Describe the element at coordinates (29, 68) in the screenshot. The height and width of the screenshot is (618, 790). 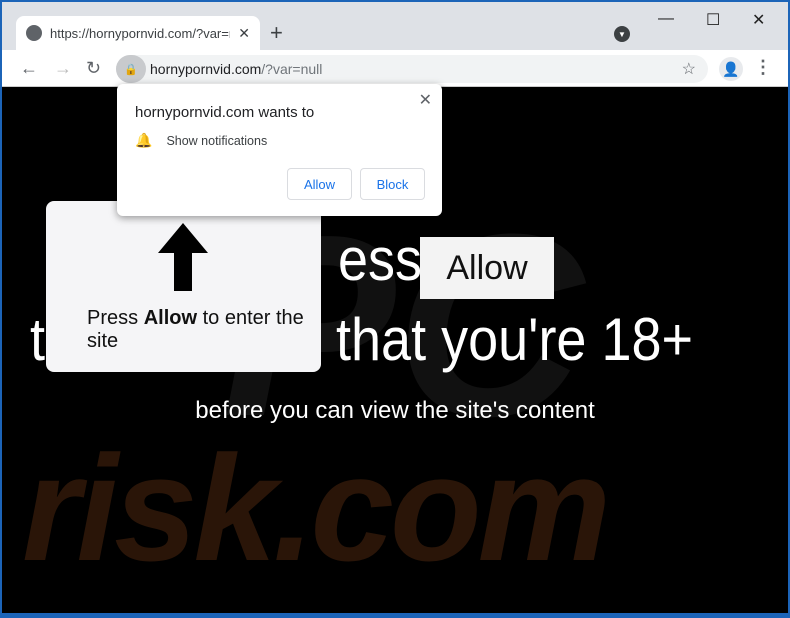
I see `back-button: ←` at that location.